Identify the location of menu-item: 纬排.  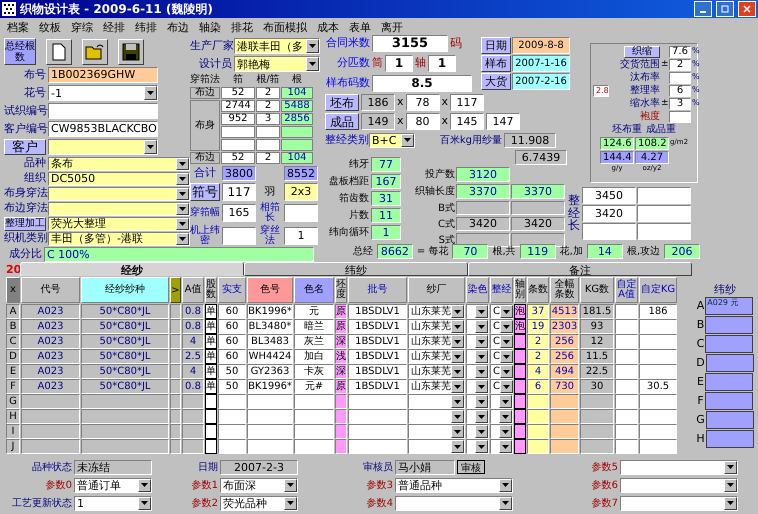
(146, 27).